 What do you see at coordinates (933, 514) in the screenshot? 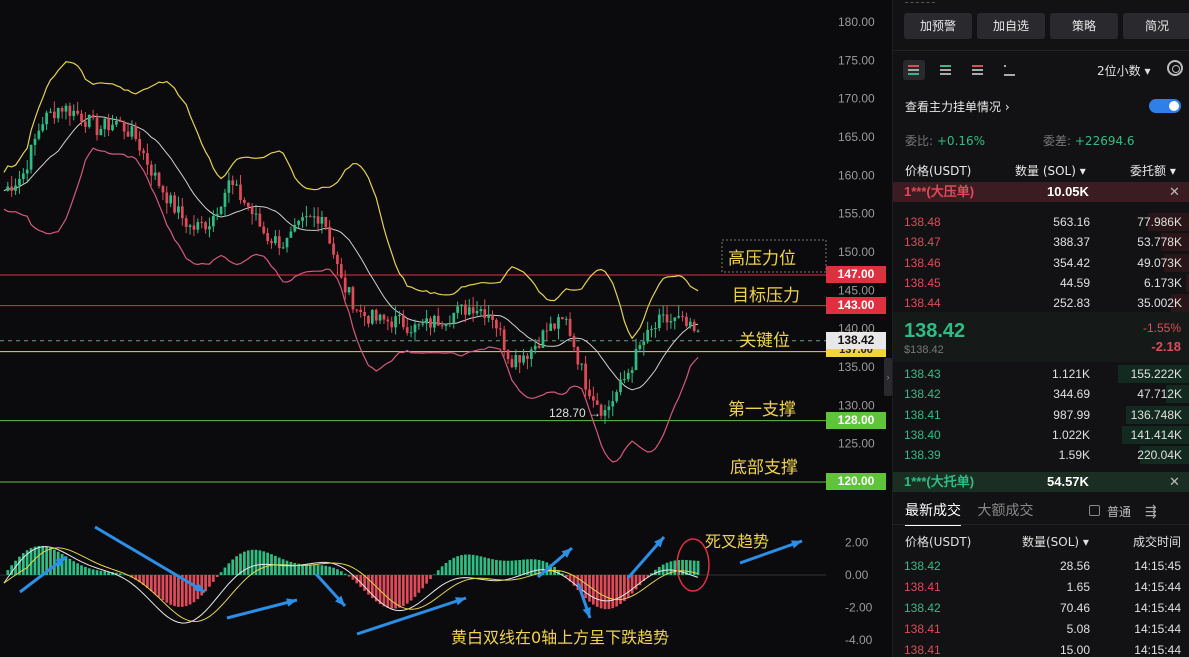
I see `tab-latest-trades: 最新成交` at bounding box center [933, 514].